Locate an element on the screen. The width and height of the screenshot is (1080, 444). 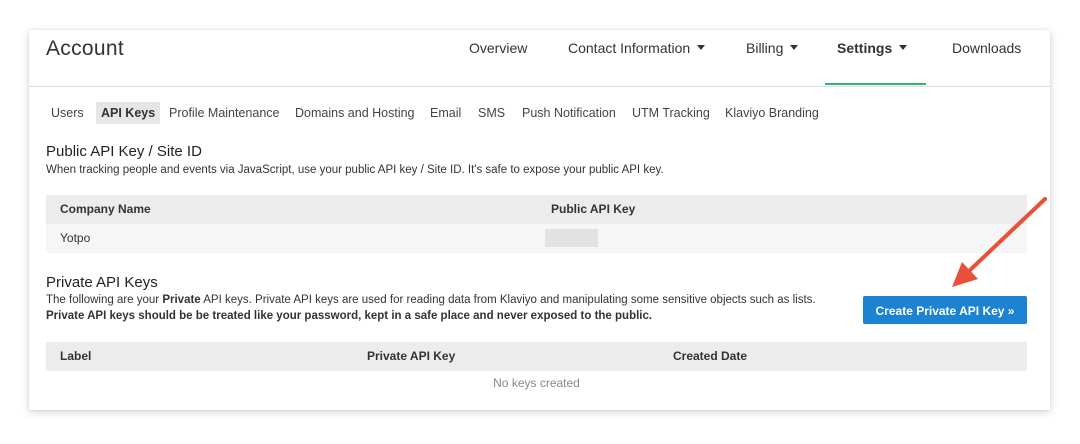
active-tab-indicator is located at coordinates (875, 84).